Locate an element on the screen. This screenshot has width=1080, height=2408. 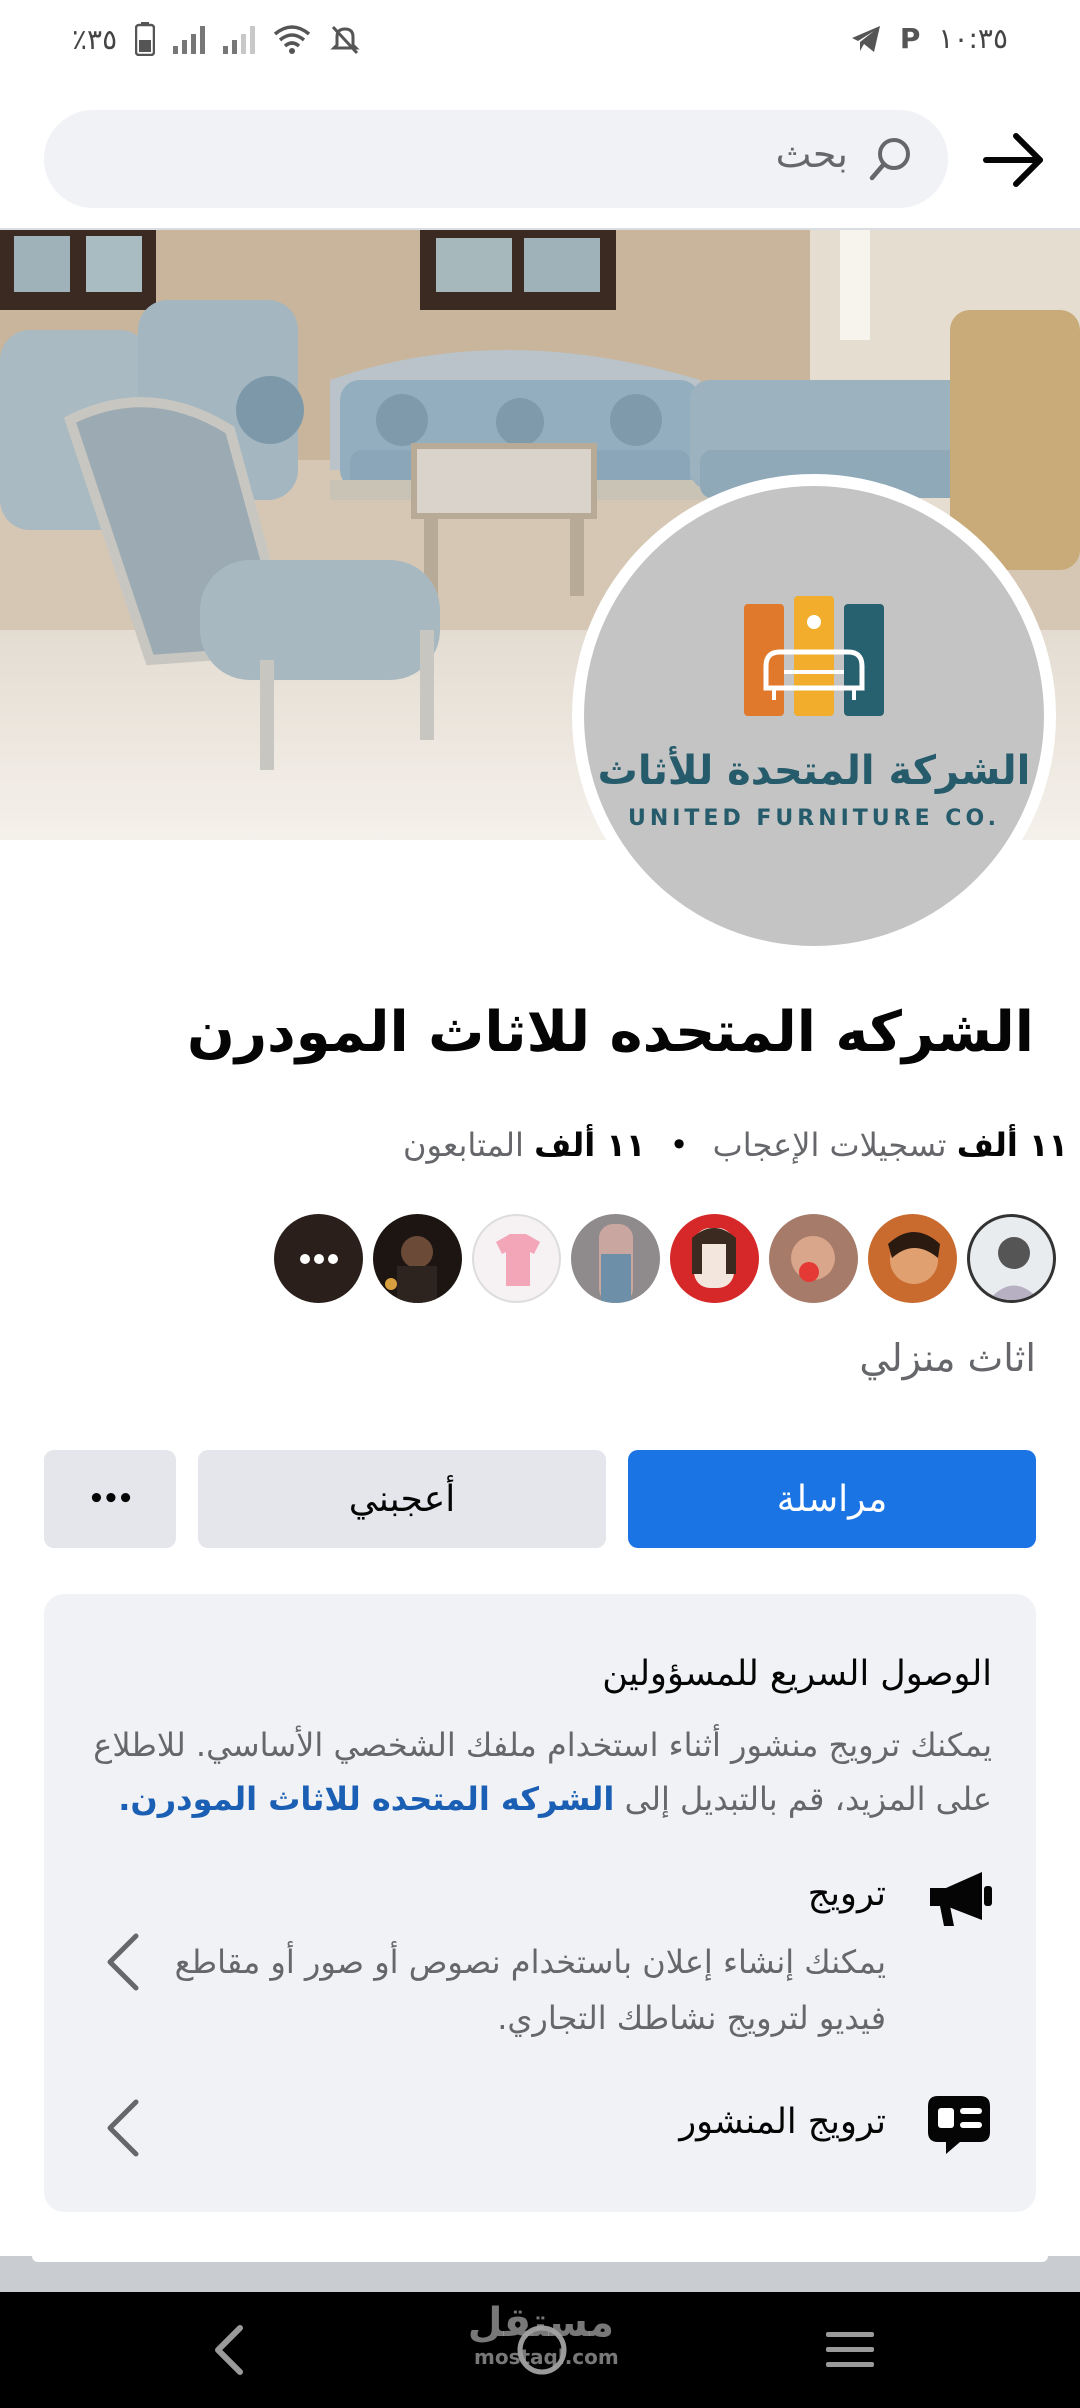
watermark: مستقل mostaql.com is located at coordinates (543, 2334).